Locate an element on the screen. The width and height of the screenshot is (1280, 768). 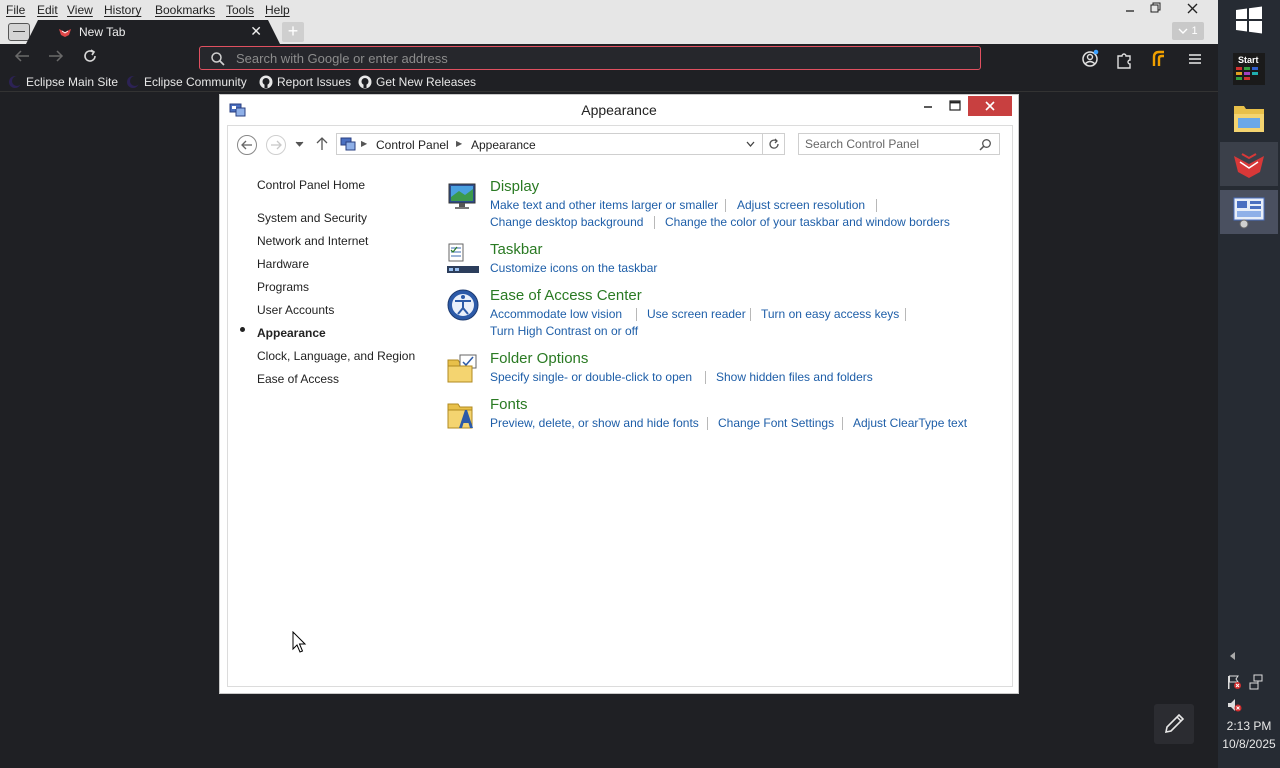
tray-expand-icon is located at coordinates (1232, 656).